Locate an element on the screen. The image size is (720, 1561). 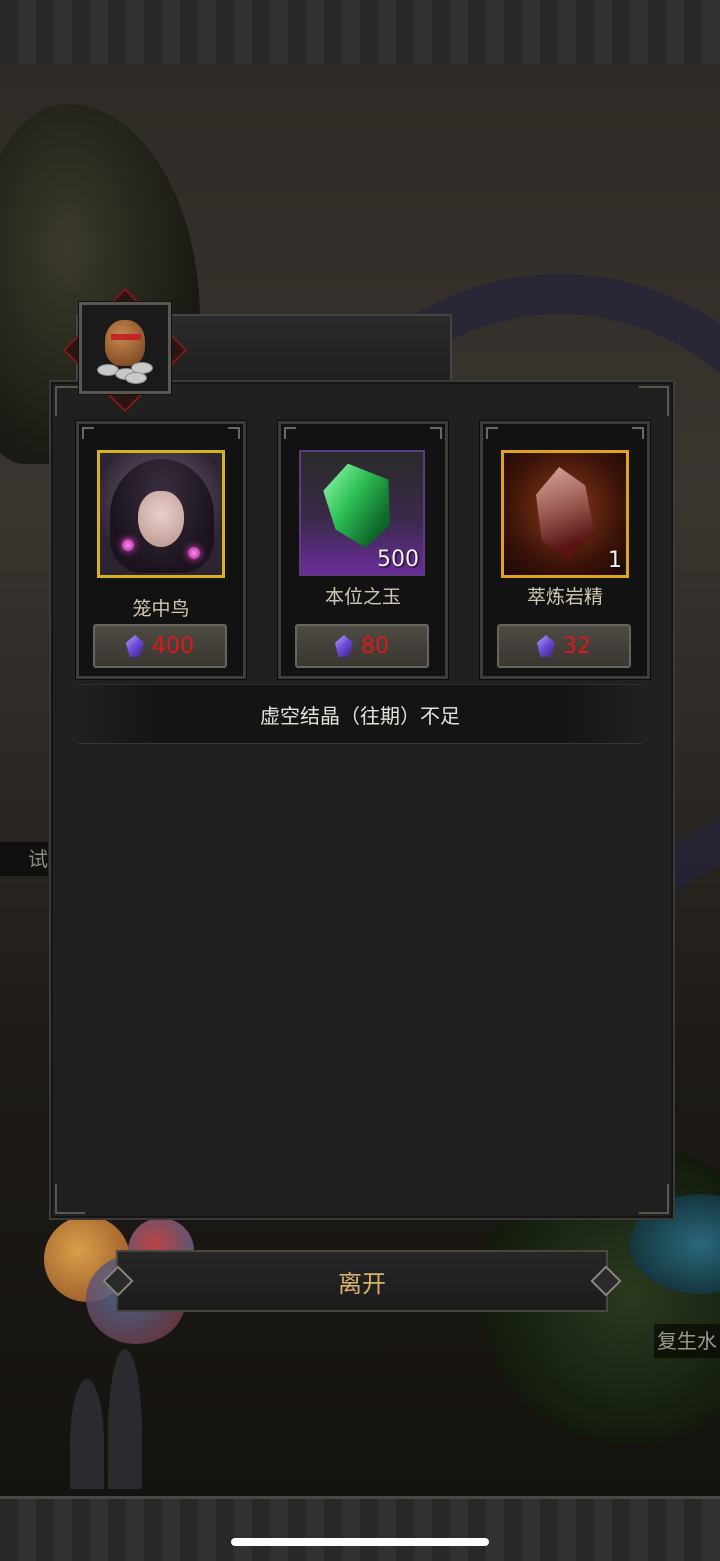
item-name: 笼中鸟 is located at coordinates (161, 609).